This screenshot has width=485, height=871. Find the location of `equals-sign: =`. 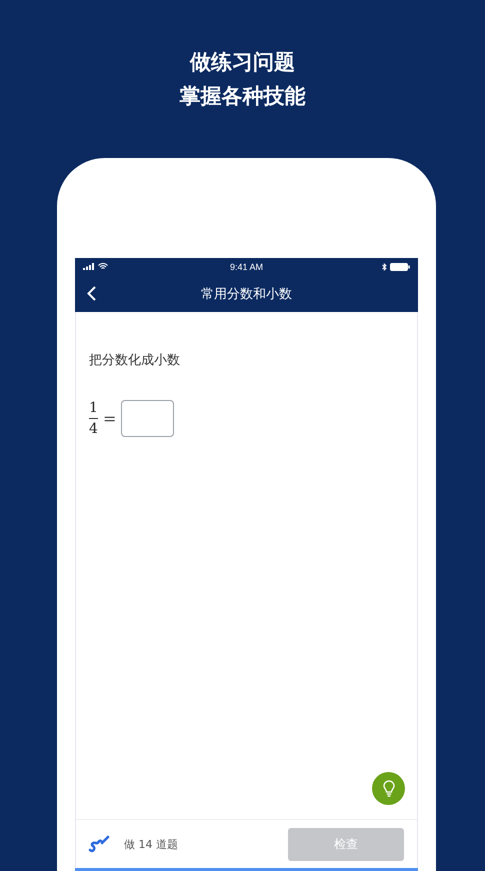

equals-sign: = is located at coordinates (109, 418).